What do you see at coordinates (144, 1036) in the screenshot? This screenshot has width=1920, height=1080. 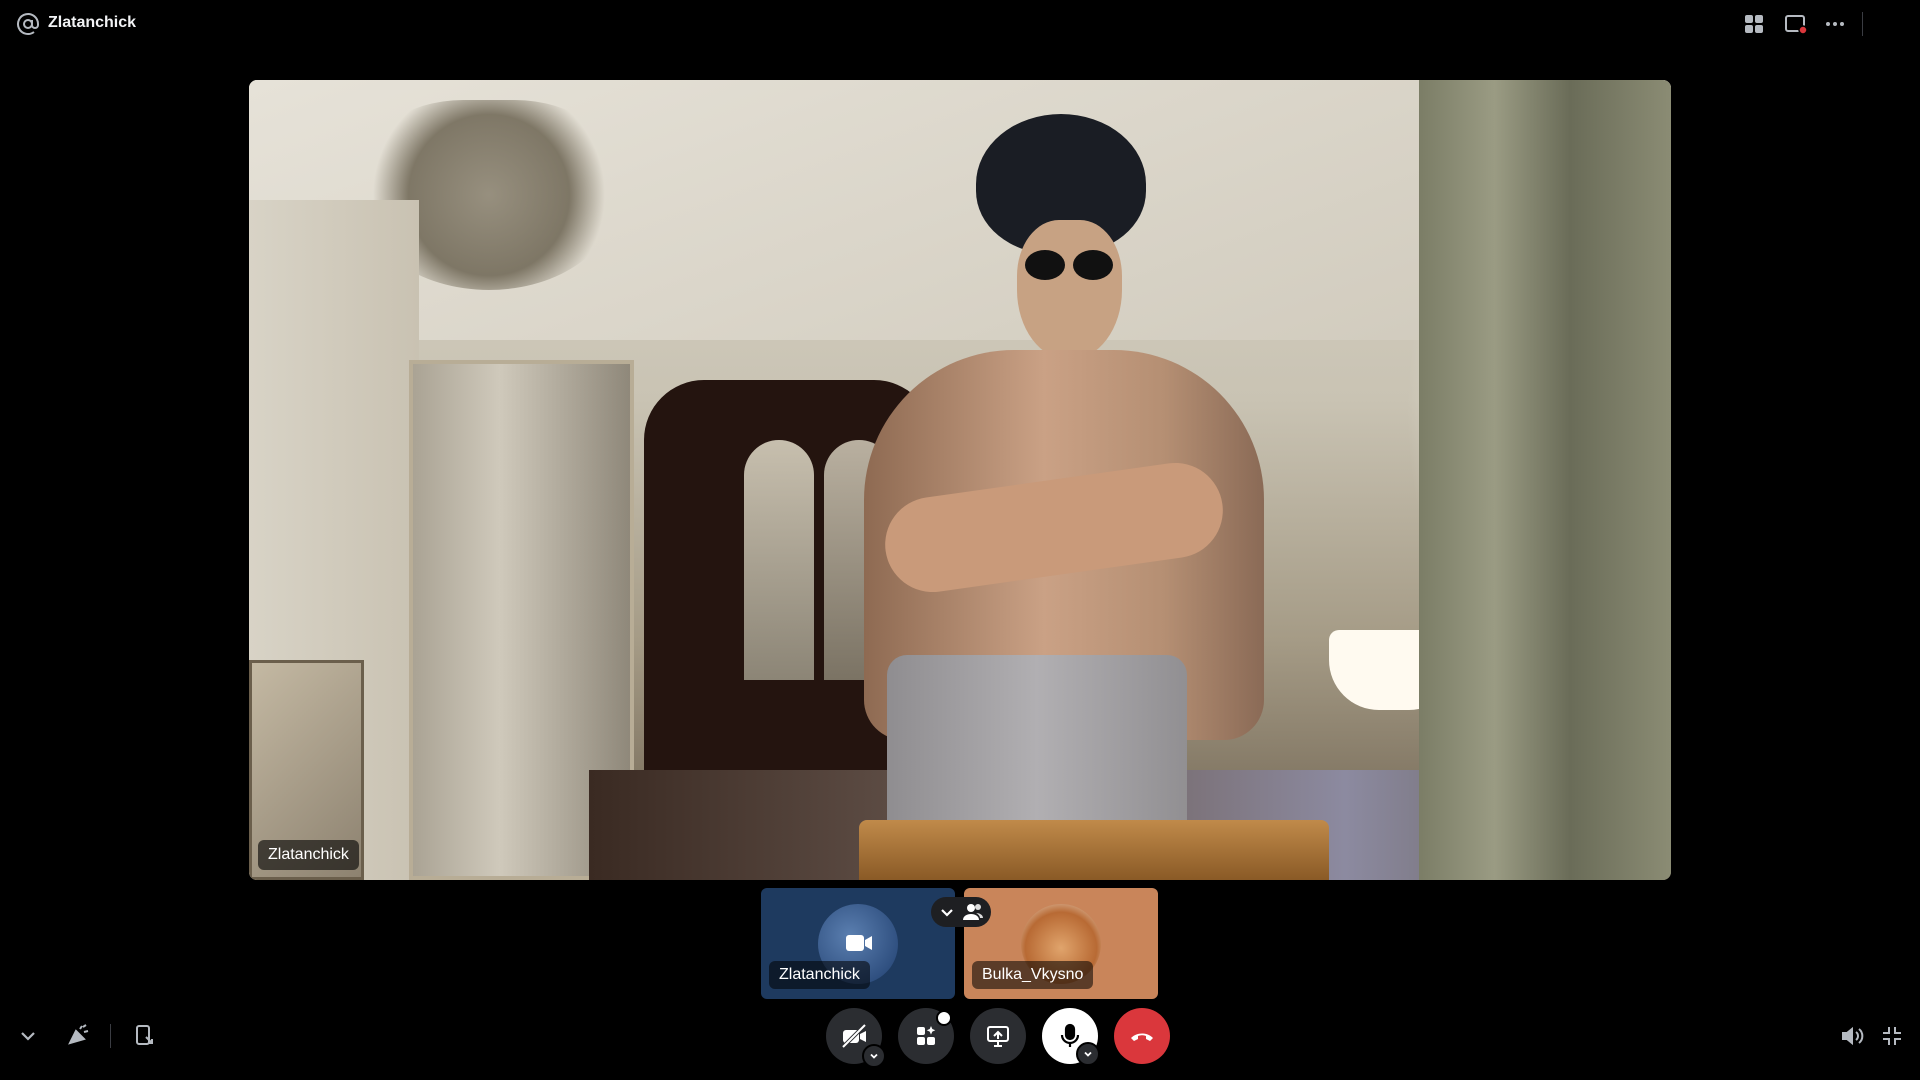 I see `activity-device-icon` at bounding box center [144, 1036].